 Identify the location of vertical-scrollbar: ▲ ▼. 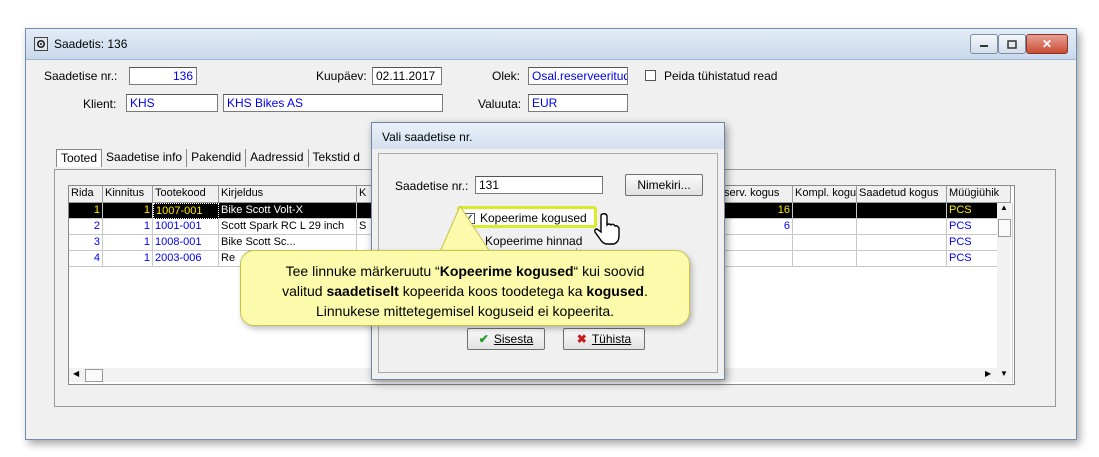
(1004, 293).